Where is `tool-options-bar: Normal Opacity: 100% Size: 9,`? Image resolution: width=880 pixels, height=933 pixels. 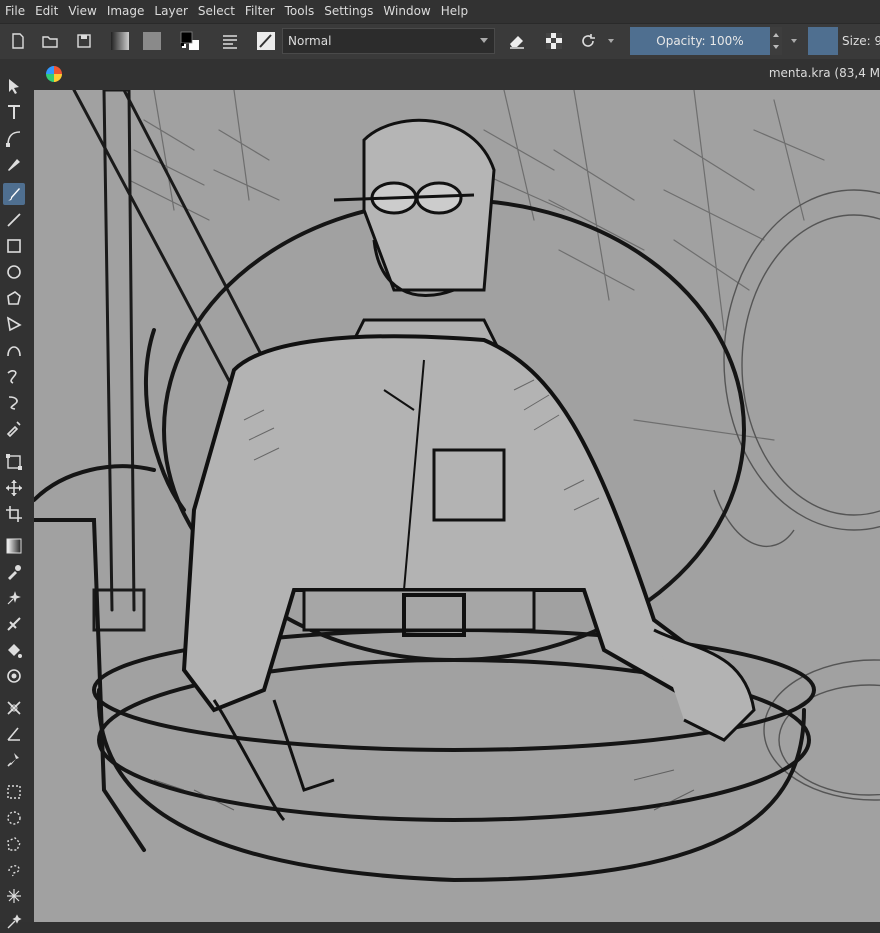 tool-options-bar: Normal Opacity: 100% Size: 9, is located at coordinates (440, 41).